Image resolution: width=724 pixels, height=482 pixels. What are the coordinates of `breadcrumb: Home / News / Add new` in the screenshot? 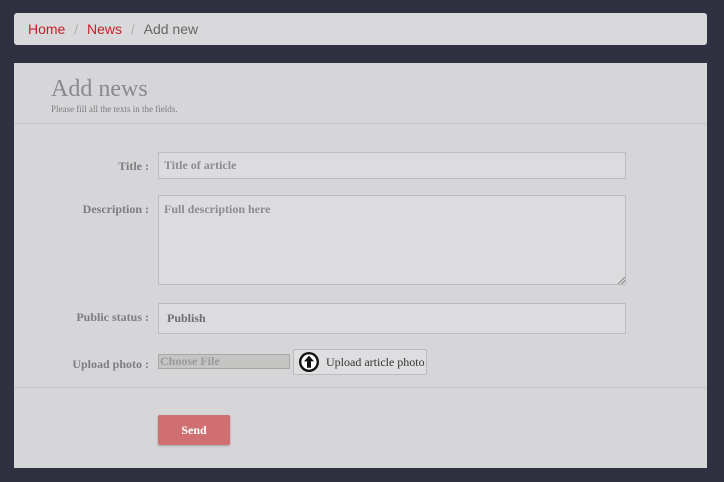 It's located at (360, 29).